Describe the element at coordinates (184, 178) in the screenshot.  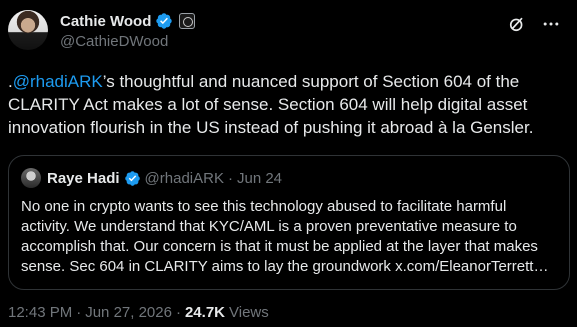
I see `quoted-handle: @rhadiARK` at that location.